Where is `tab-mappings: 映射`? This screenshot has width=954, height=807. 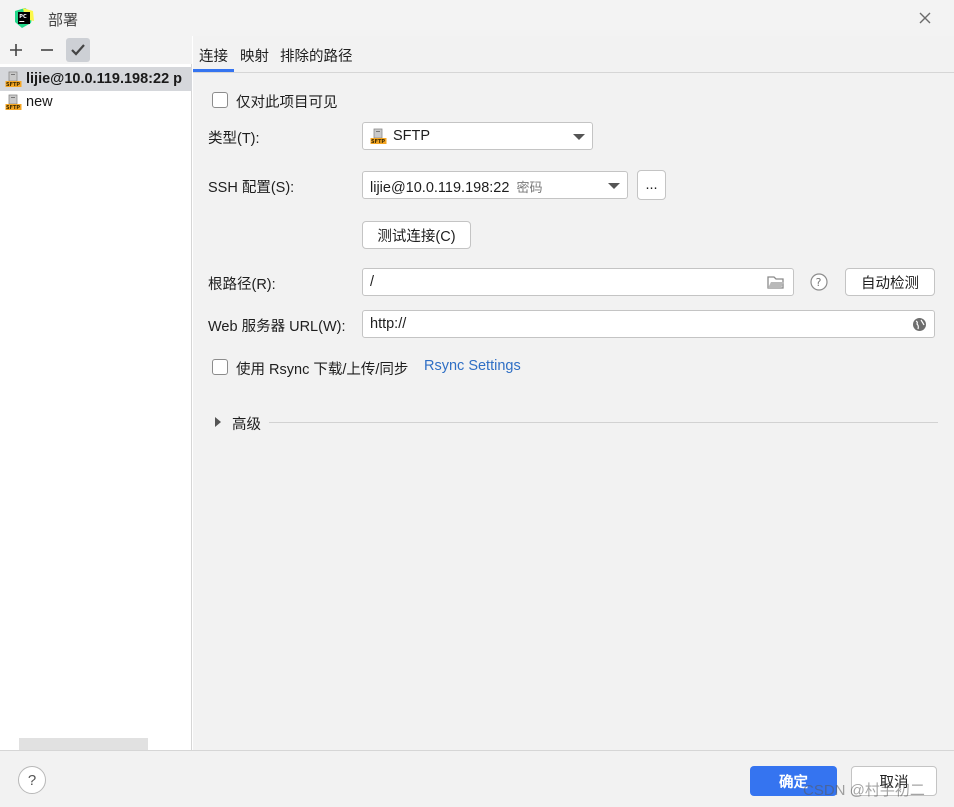
tab-mappings: 映射 is located at coordinates (254, 55).